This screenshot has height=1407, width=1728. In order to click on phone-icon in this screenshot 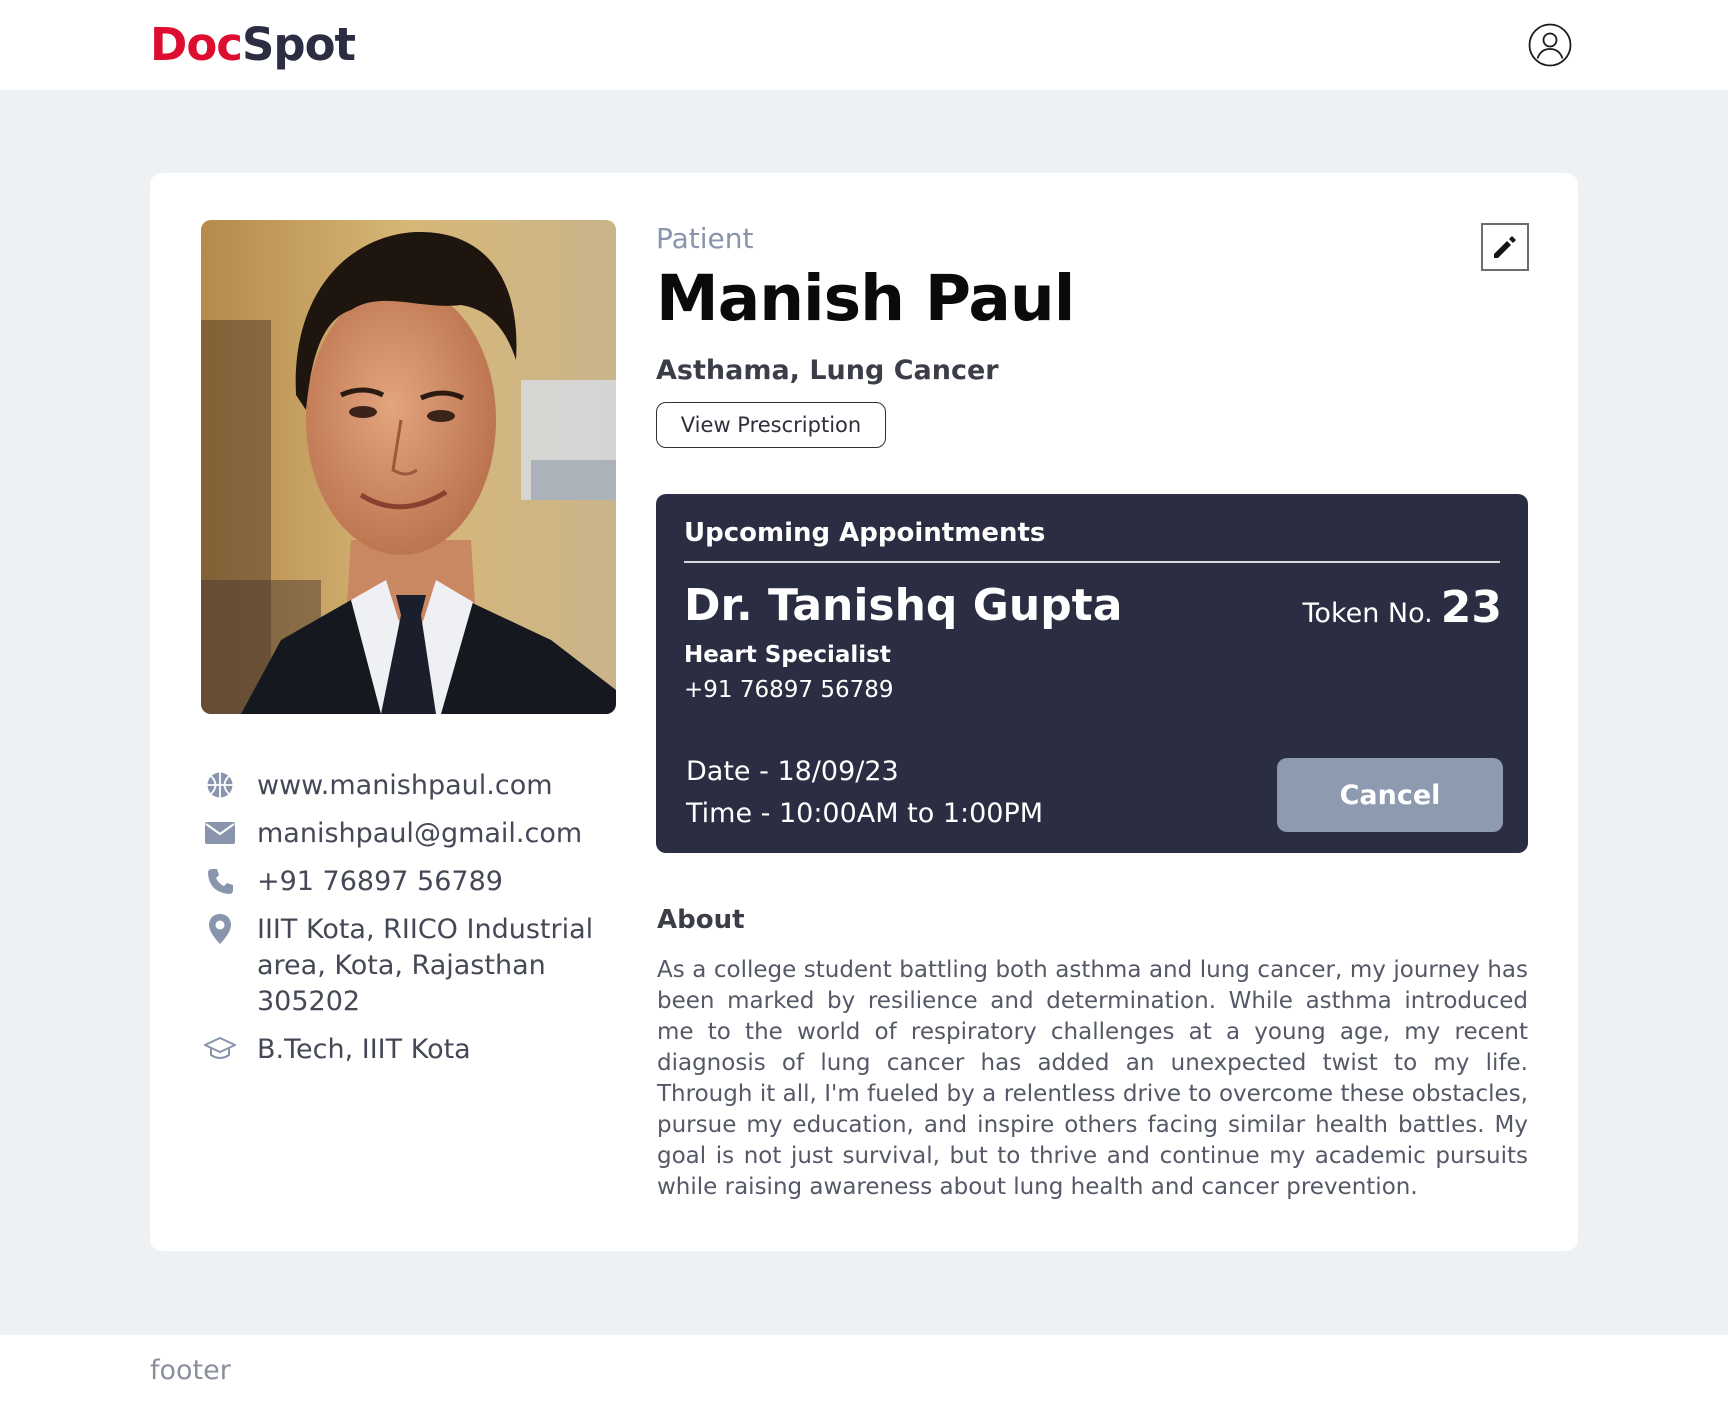, I will do `click(220, 881)`.